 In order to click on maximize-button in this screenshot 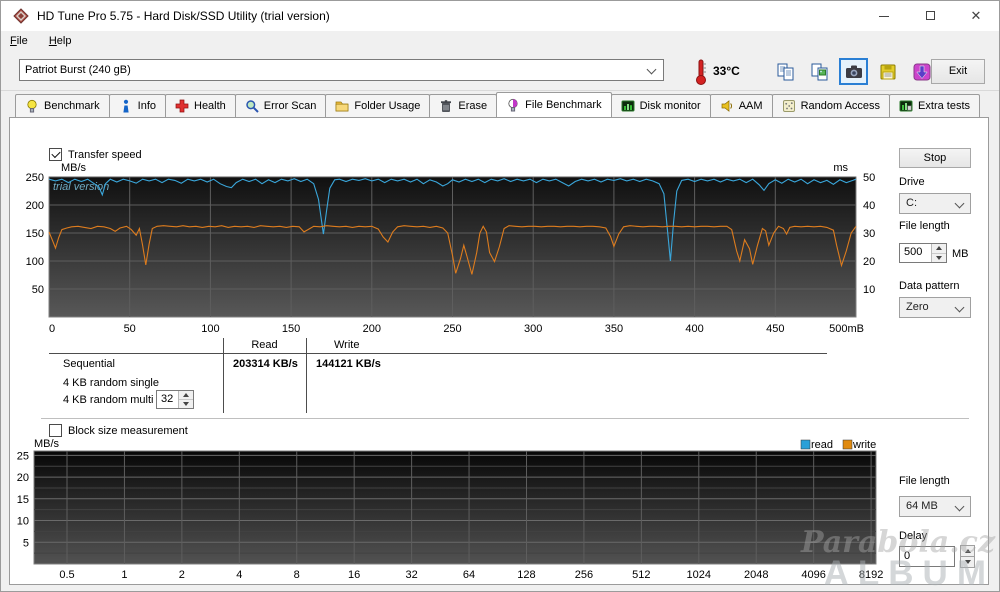, I will do `click(930, 16)`.